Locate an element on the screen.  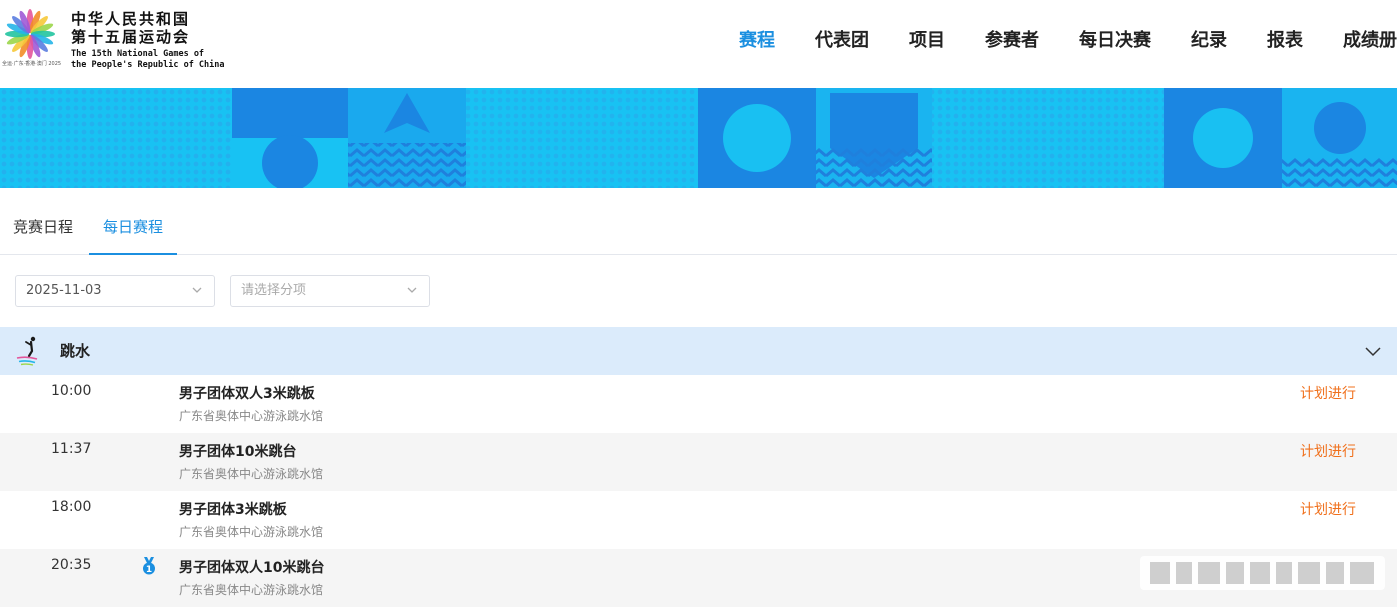
discipline-select-placeholder: 请选择分项 is located at coordinates (274, 290).